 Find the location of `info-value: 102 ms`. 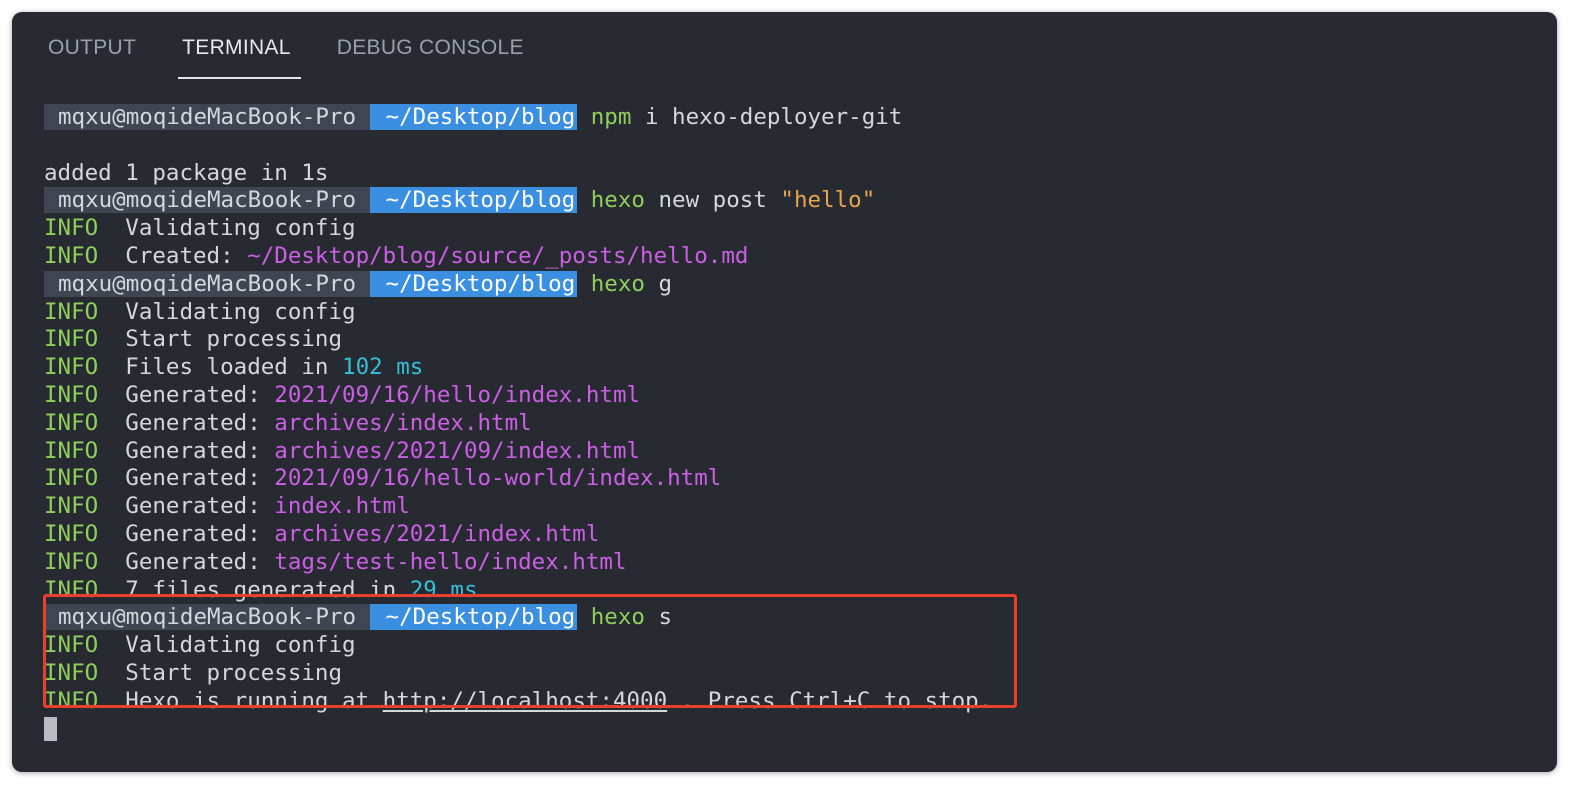

info-value: 102 ms is located at coordinates (383, 367).